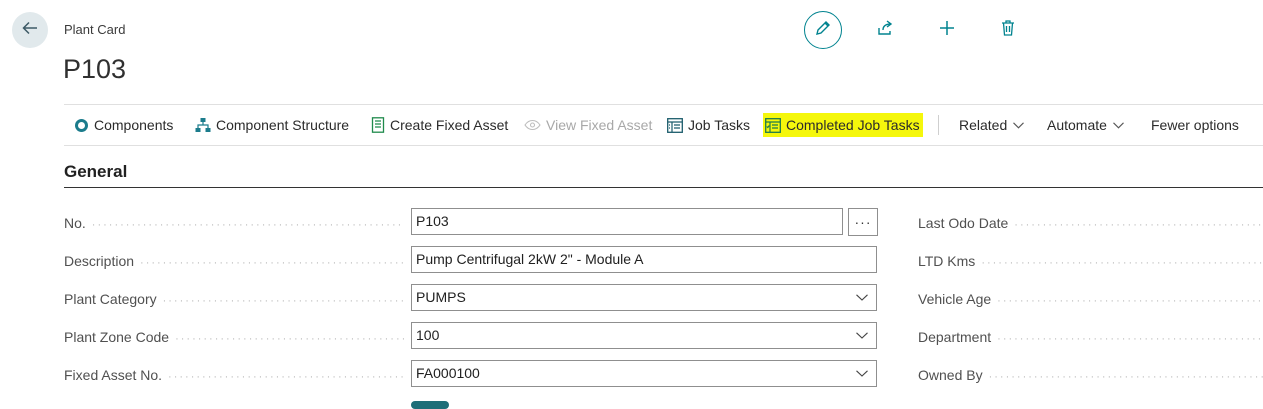  Describe the element at coordinates (663, 187) in the screenshot. I see `section-divider` at that location.